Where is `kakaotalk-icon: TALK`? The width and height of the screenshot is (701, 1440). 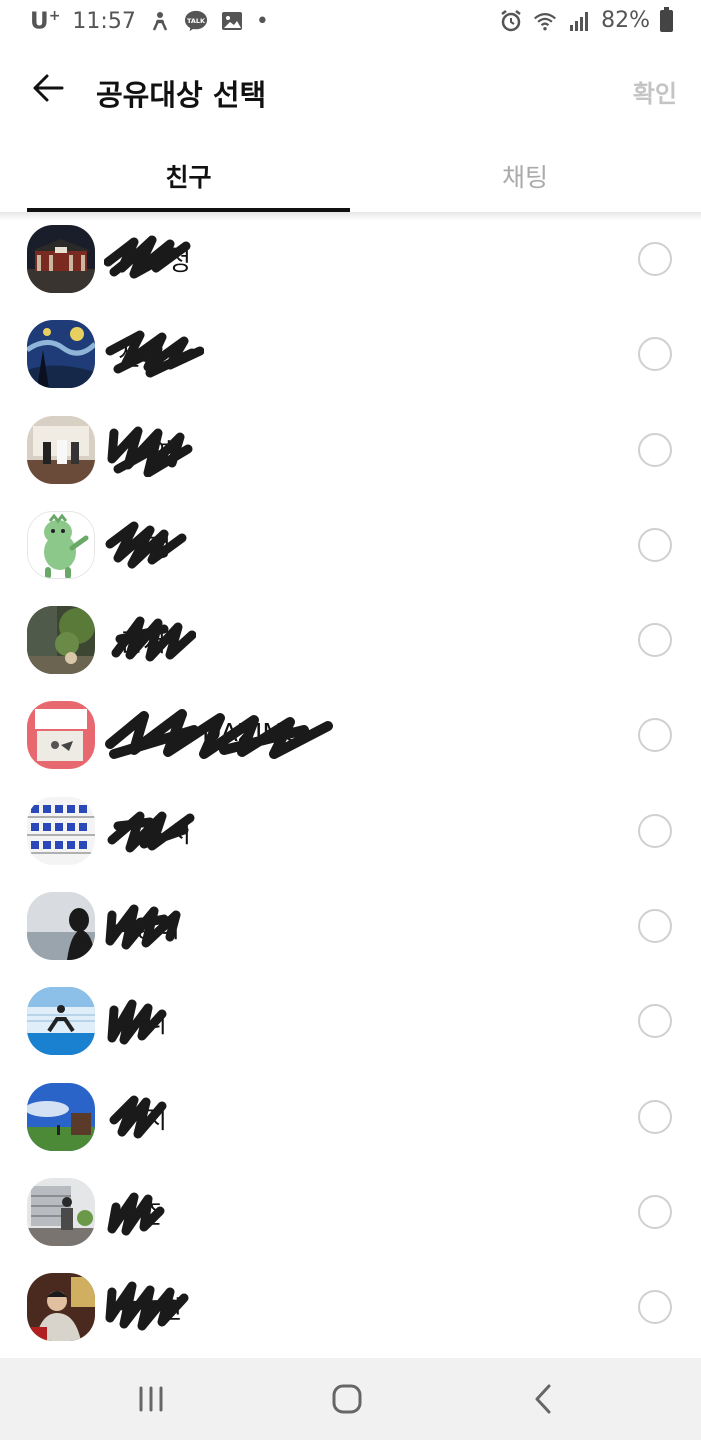 kakaotalk-icon: TALK is located at coordinates (196, 21).